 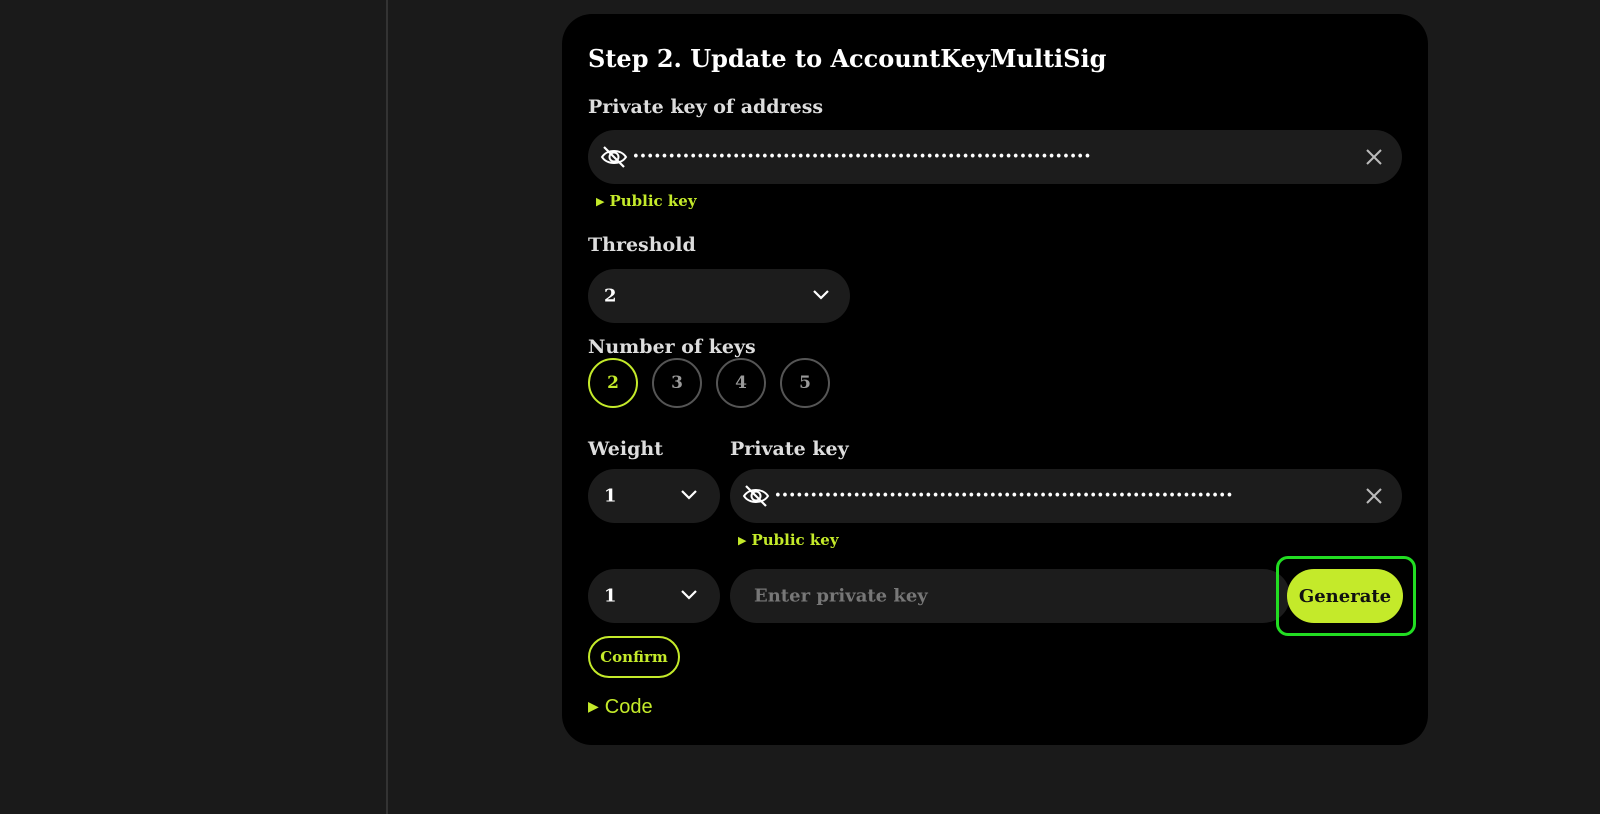 I want to click on code-toggle: ▶ Code, so click(x=620, y=707).